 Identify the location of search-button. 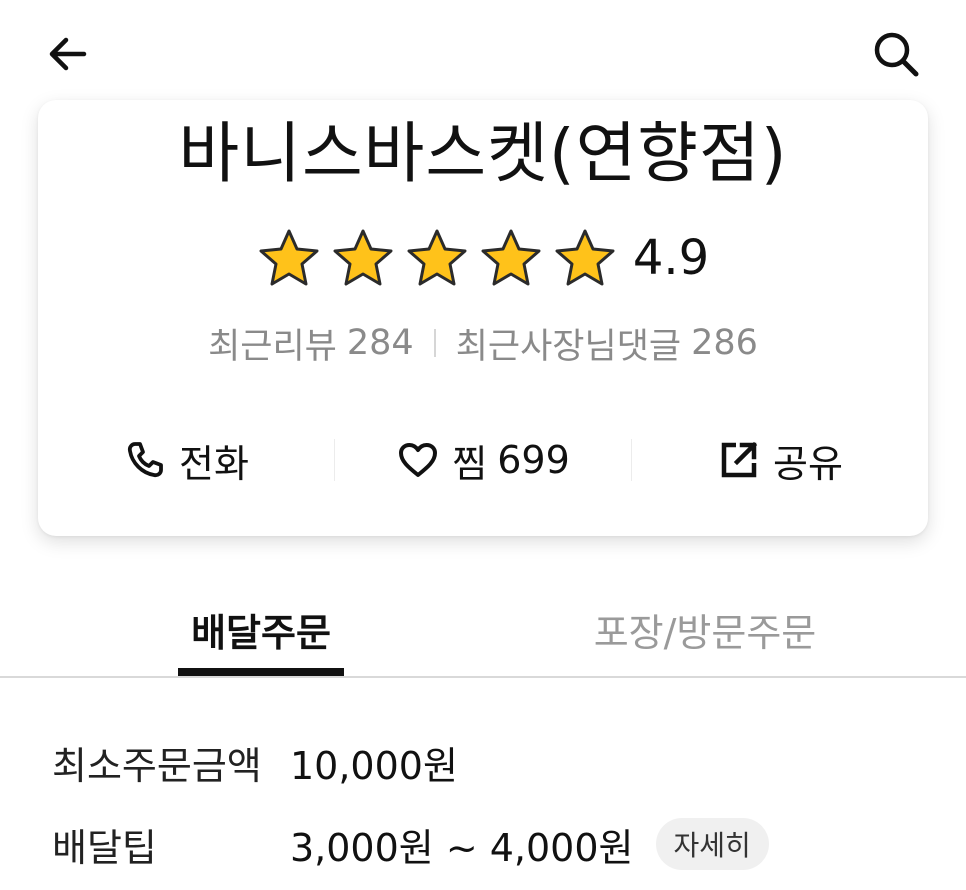
(896, 54).